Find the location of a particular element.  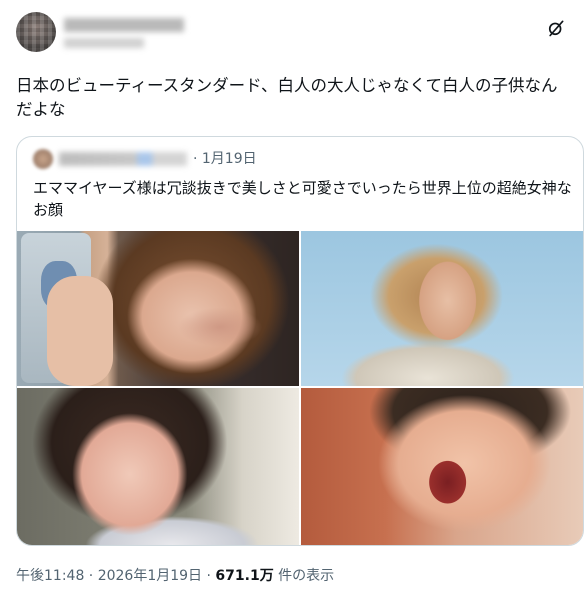

post-text-line: だよな is located at coordinates (41, 109).